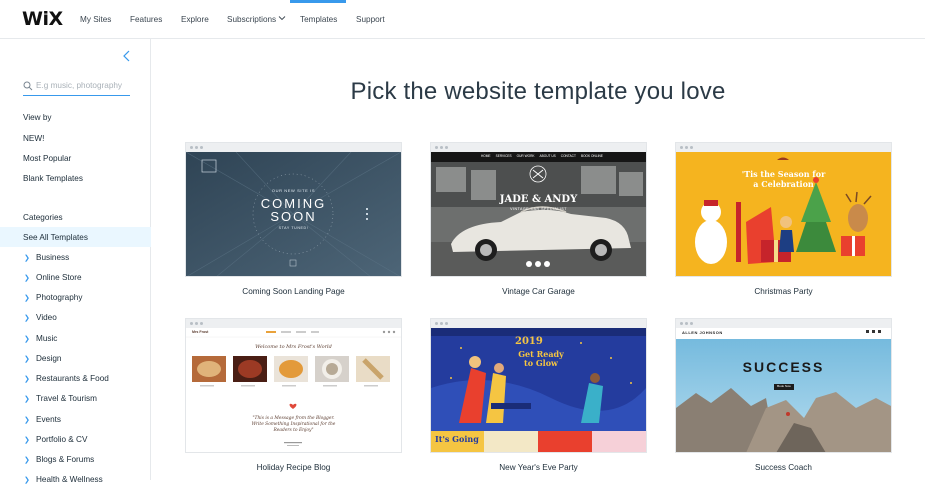 The width and height of the screenshot is (925, 484). I want to click on template-preview: 2019 Get Ready to Glow It's Going, so click(538, 385).